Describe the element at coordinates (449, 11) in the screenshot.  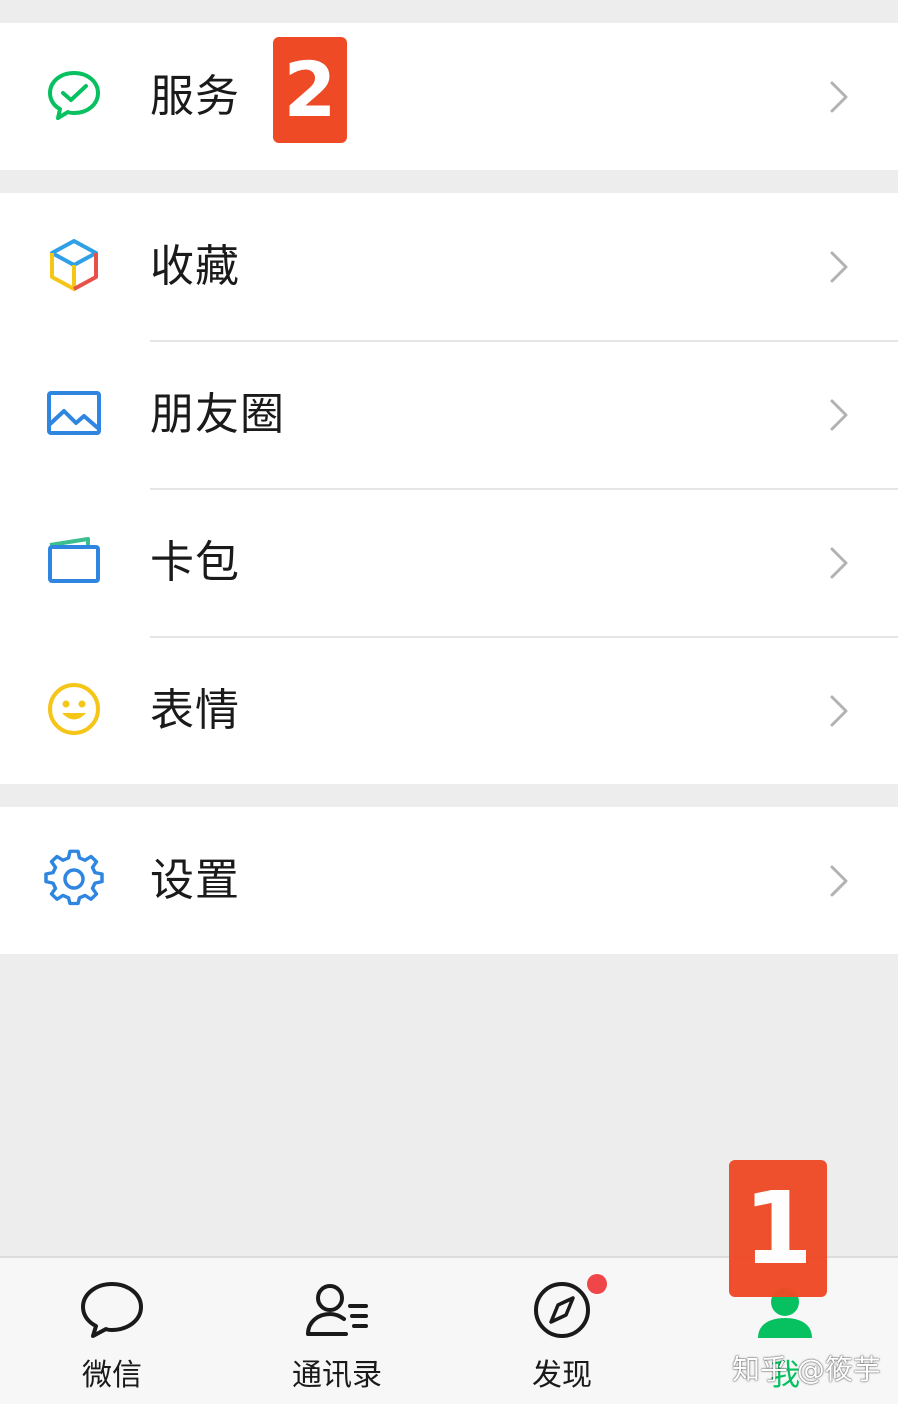
I see `top-strip` at that location.